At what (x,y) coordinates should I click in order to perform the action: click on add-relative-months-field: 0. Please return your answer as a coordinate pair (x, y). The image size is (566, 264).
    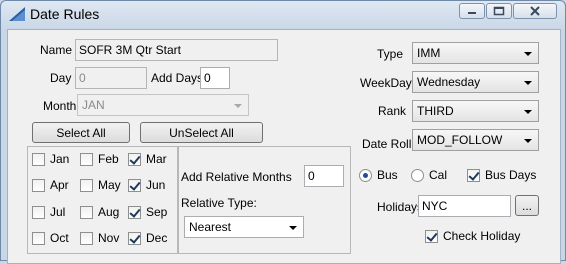
    Looking at the image, I should click on (324, 176).